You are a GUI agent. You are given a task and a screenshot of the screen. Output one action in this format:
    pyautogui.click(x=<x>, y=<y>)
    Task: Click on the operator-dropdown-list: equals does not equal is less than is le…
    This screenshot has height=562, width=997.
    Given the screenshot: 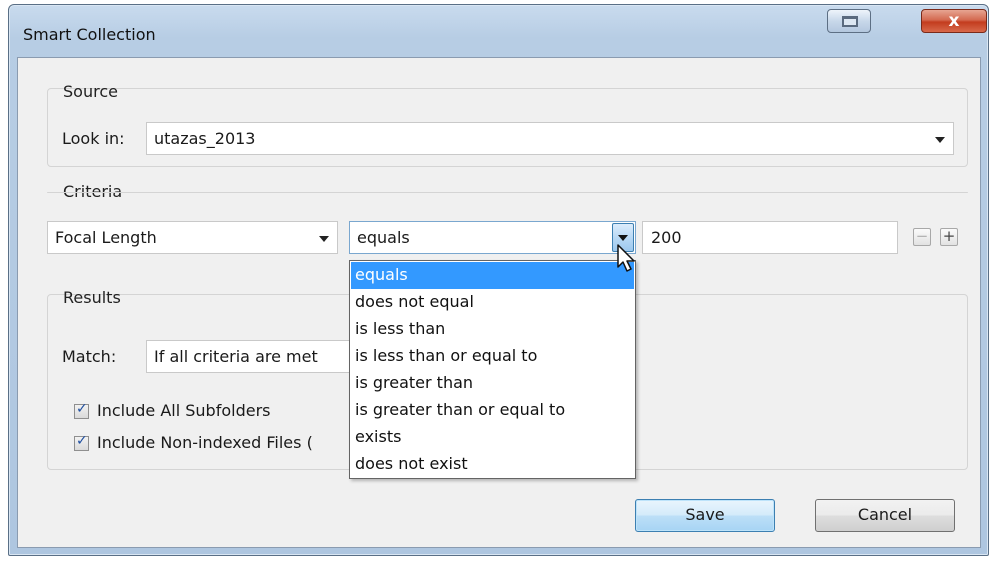 What is the action you would take?
    pyautogui.click(x=492, y=369)
    